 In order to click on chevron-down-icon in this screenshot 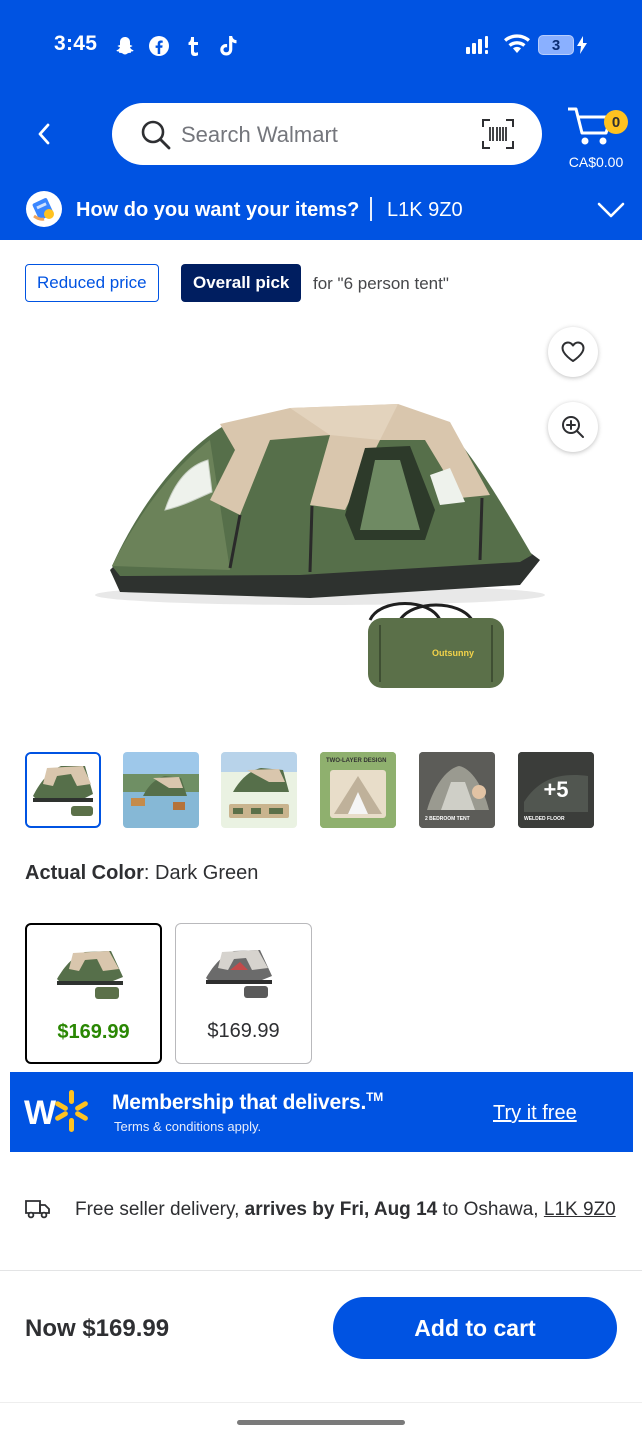, I will do `click(611, 210)`.